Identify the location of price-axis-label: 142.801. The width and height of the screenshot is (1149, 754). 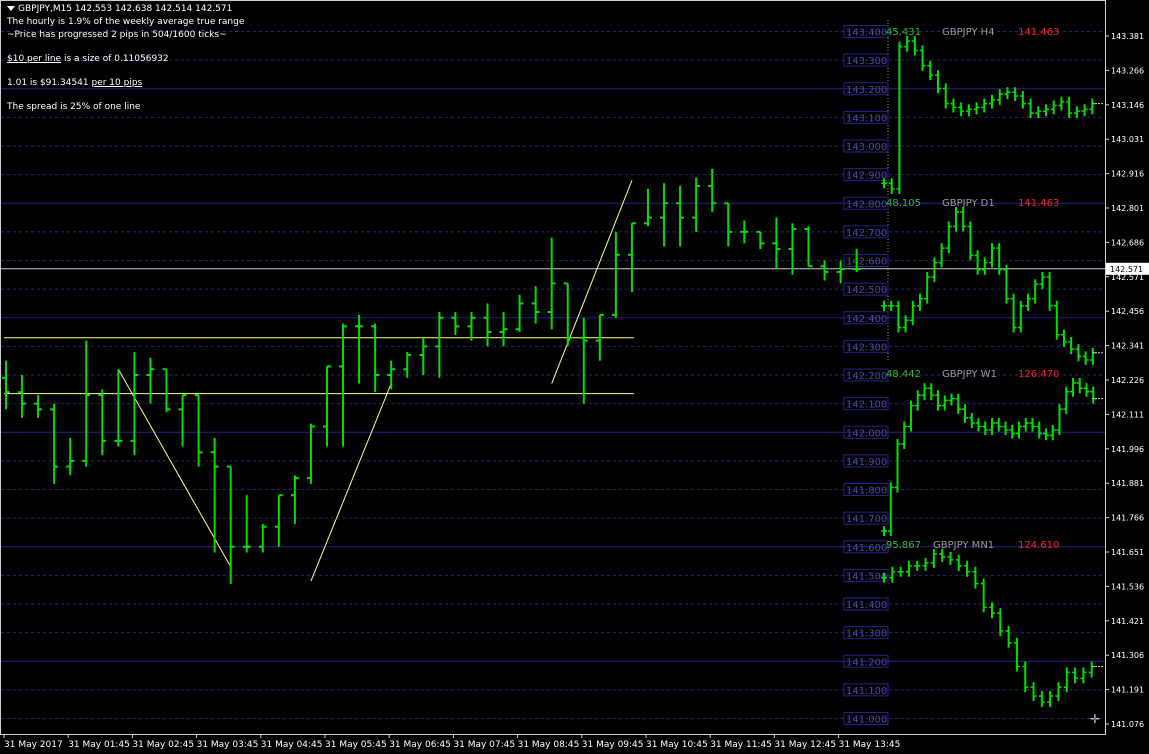
(1127, 208).